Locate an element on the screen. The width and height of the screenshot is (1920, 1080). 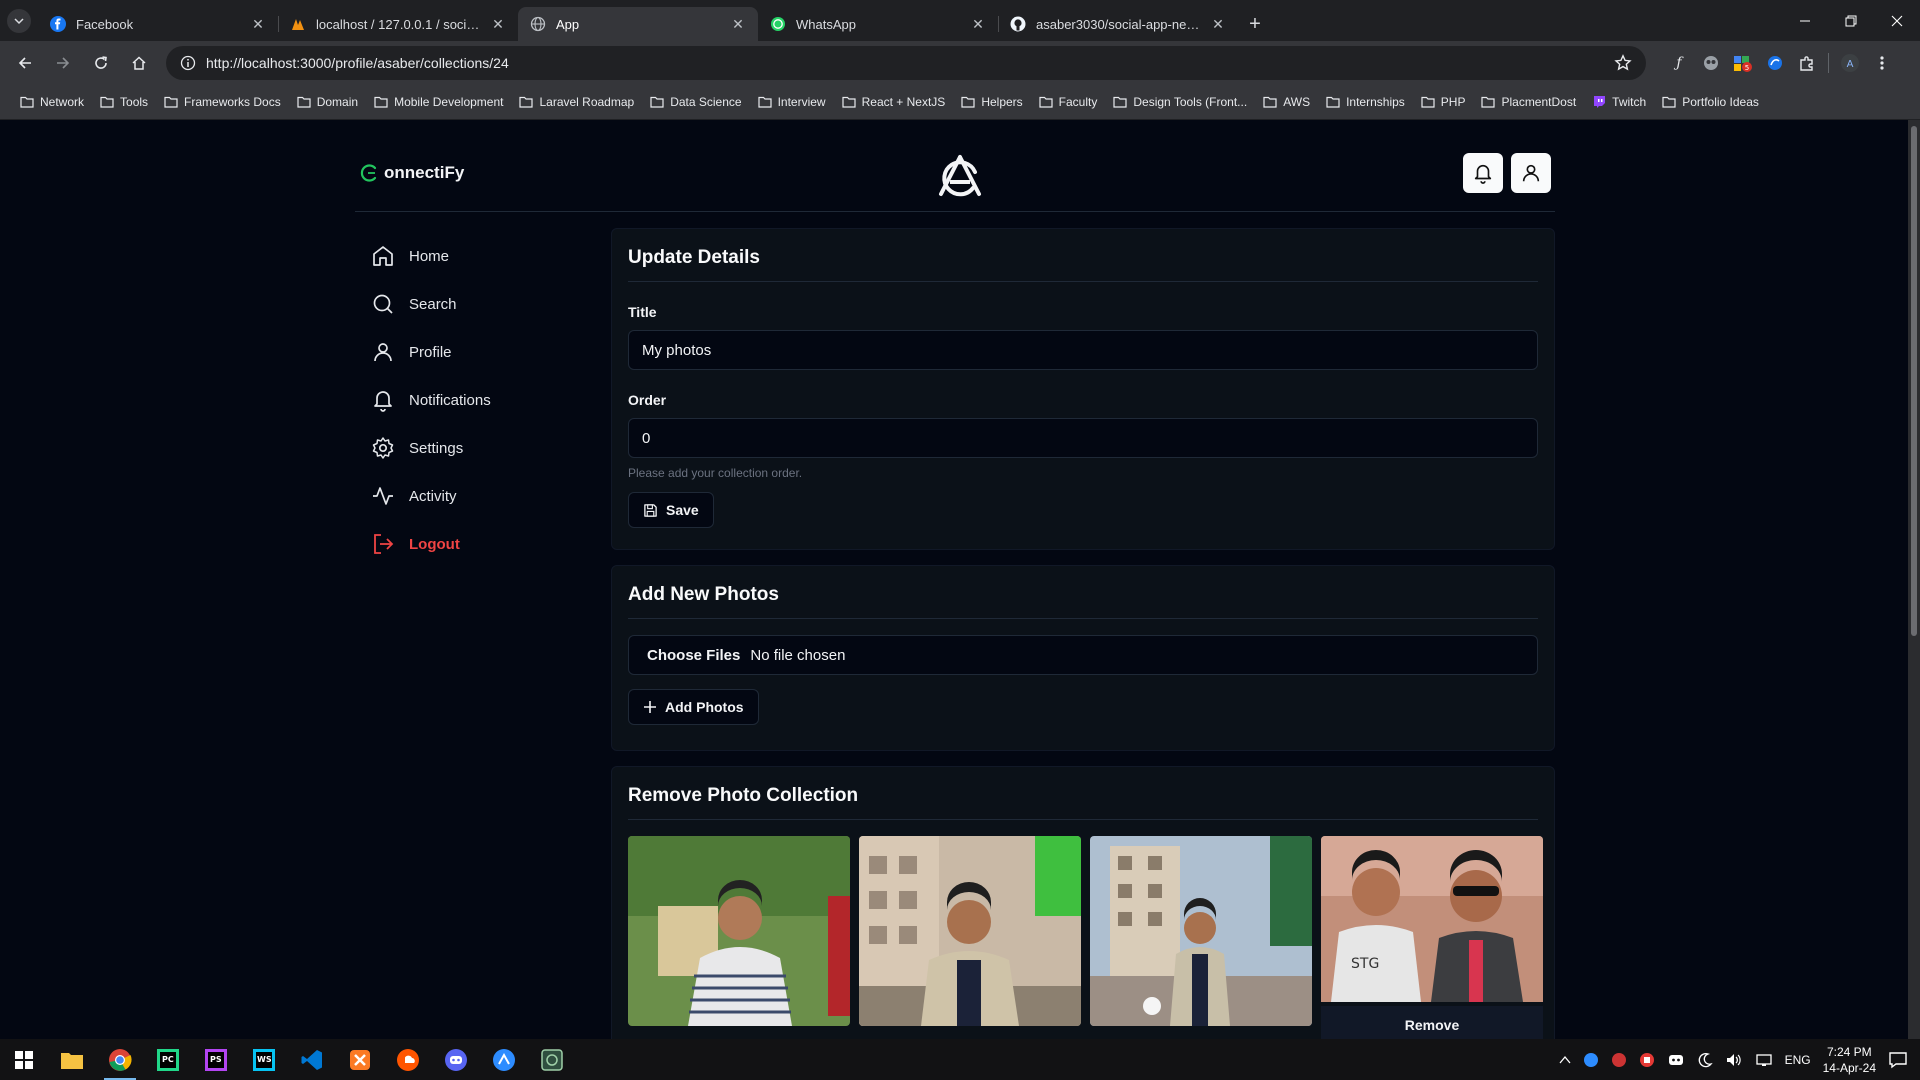
site-info-icon is located at coordinates (188, 63).